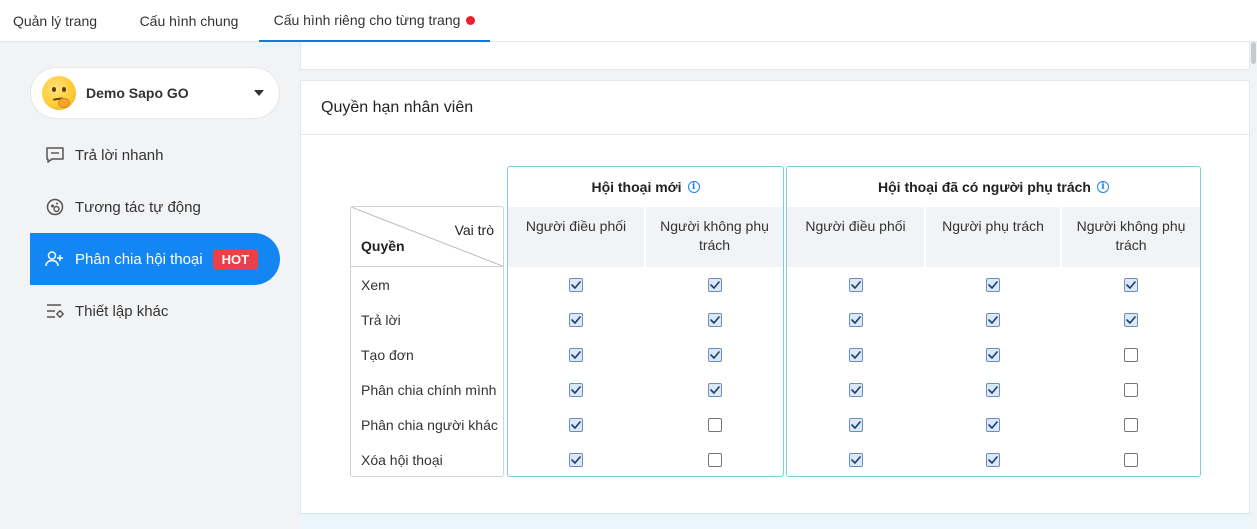 This screenshot has width=1257, height=529. I want to click on roles-corner-header: Vai trò Quyền, so click(427, 237).